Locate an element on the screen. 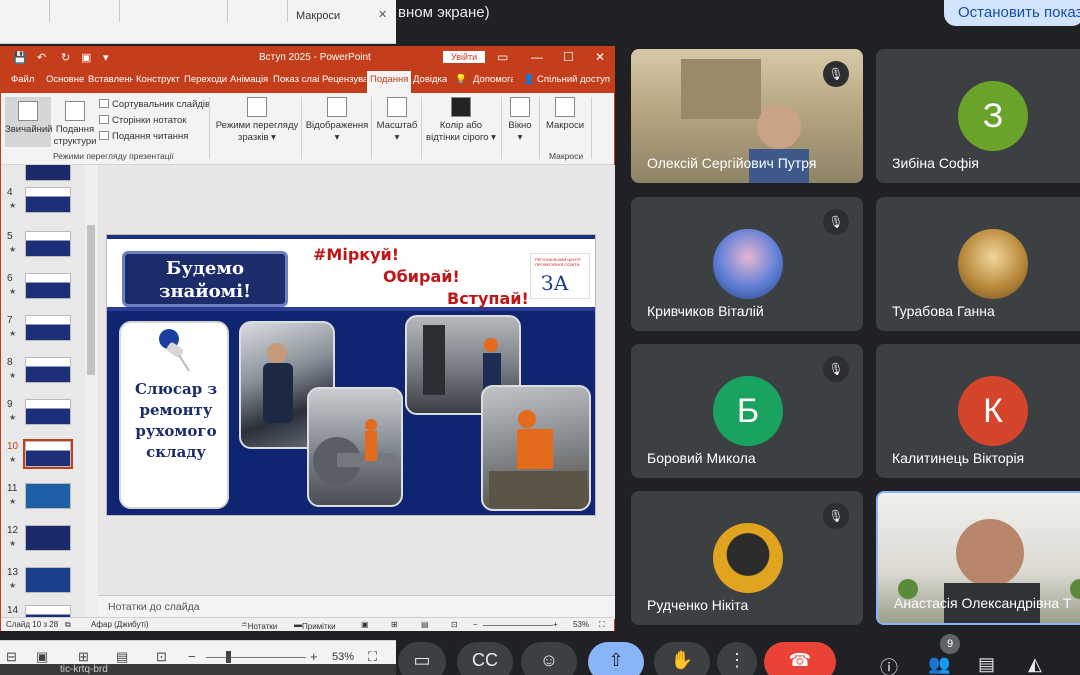  tab-review: Рецензування is located at coordinates (344, 79).